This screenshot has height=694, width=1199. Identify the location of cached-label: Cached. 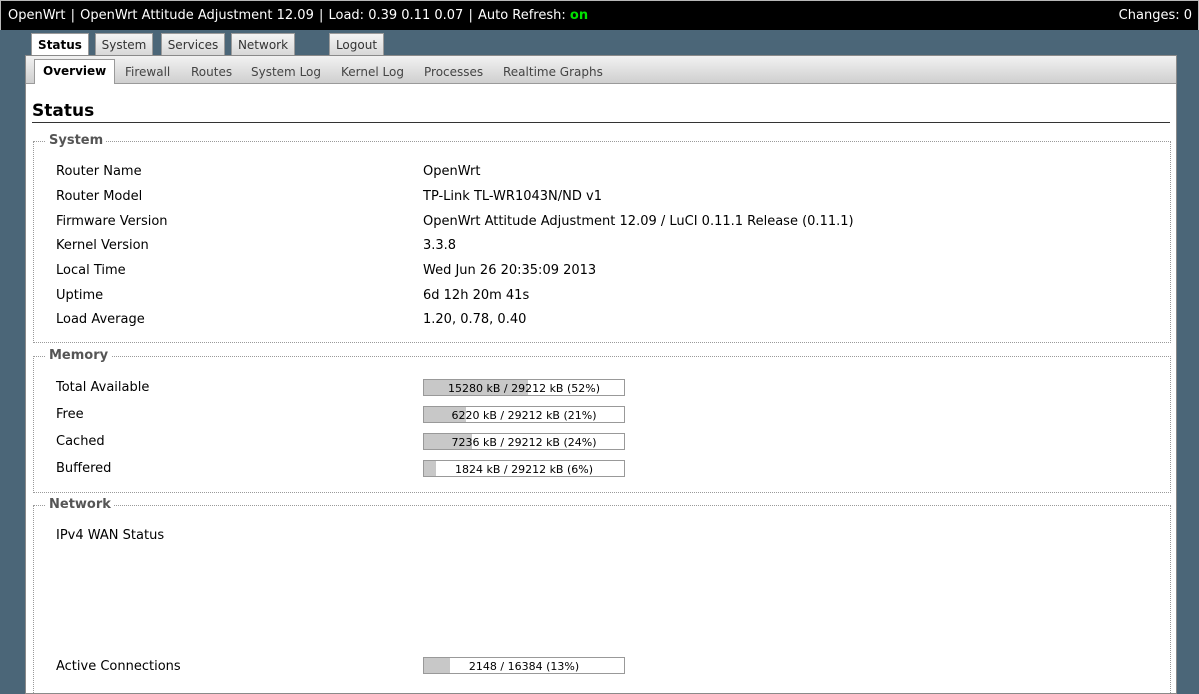
(80, 441).